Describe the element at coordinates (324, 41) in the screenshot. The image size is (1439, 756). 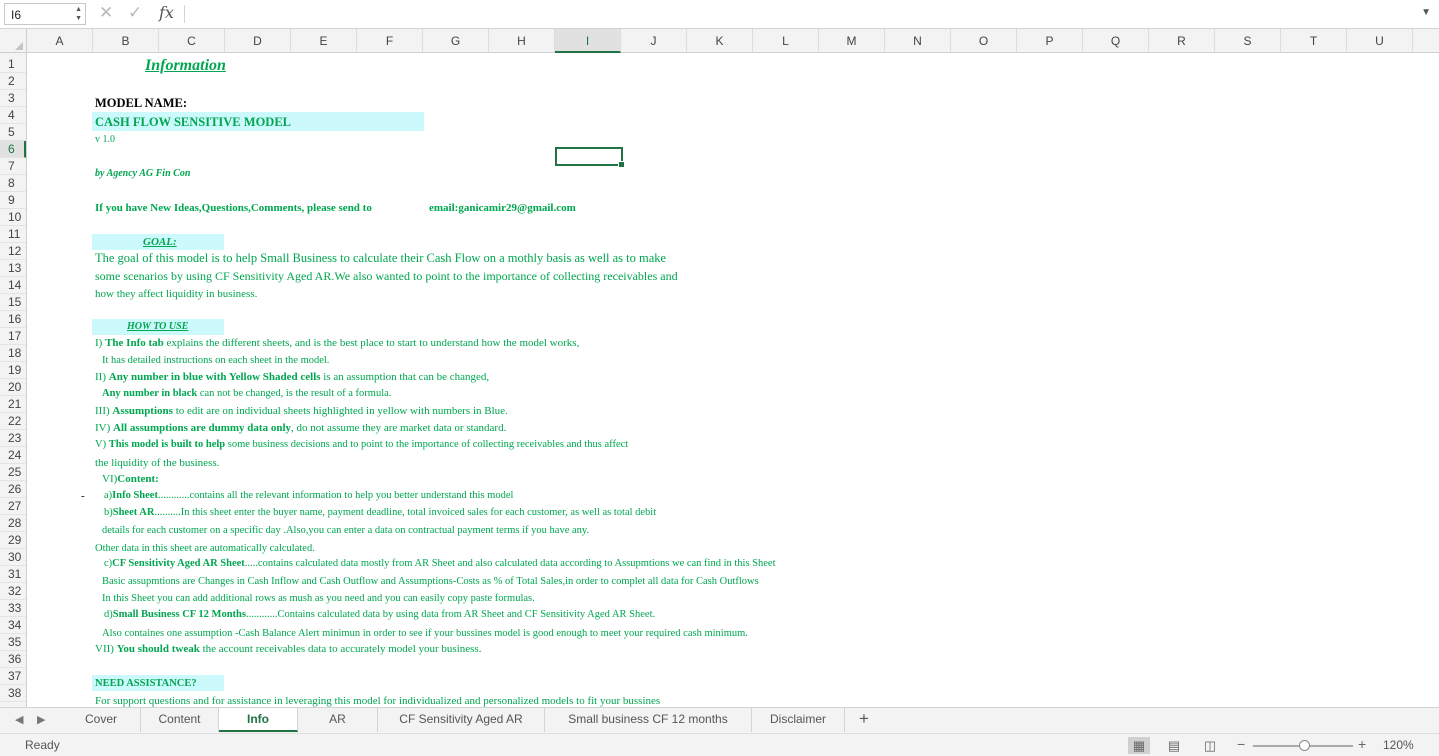
I see `column-header-e: E` at that location.